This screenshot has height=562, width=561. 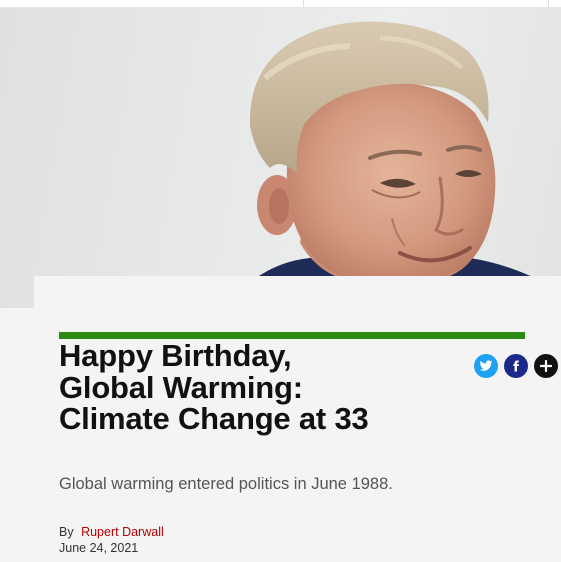 I want to click on more-share-button, so click(x=546, y=366).